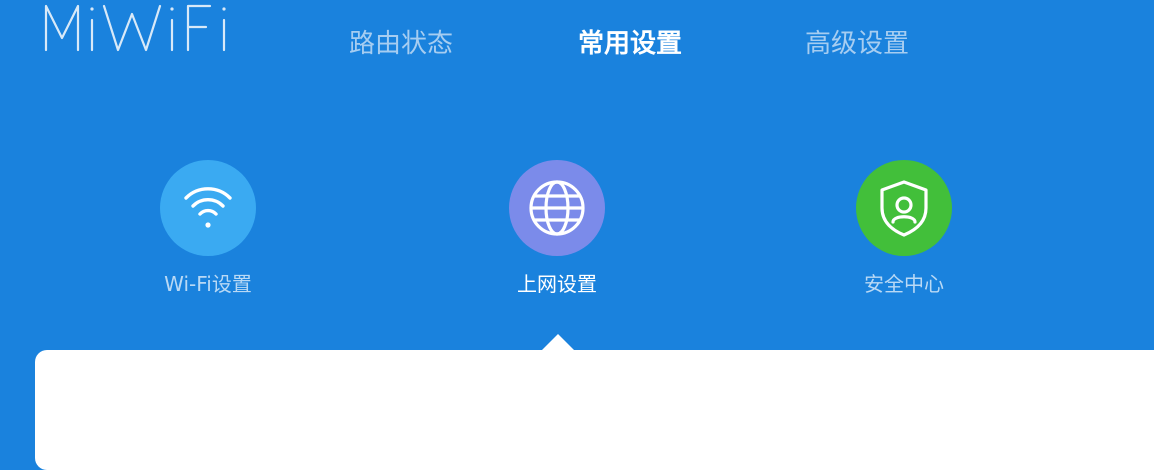  I want to click on feature-security-center: 安全中心, so click(904, 230).